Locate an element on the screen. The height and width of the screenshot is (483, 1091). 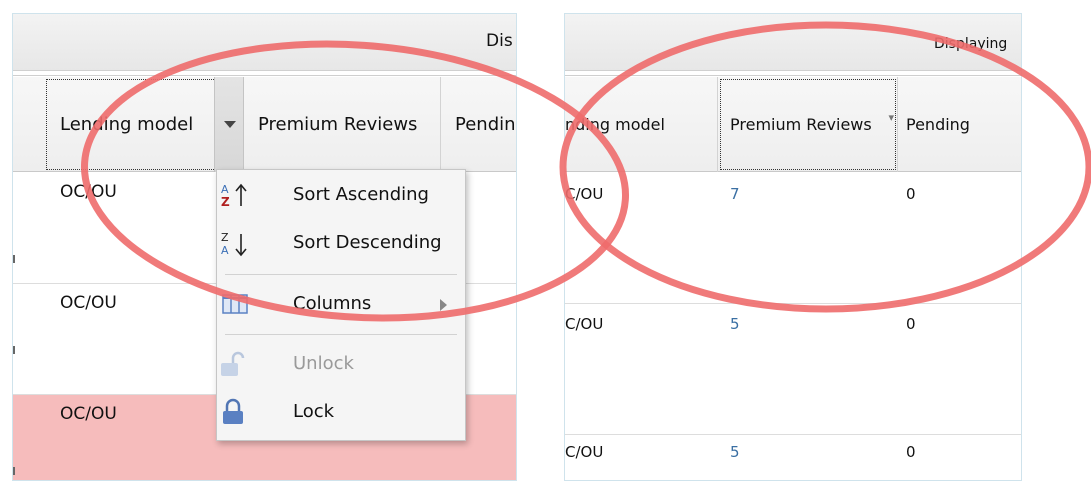
menu-item-lock: Lock is located at coordinates (341, 413).